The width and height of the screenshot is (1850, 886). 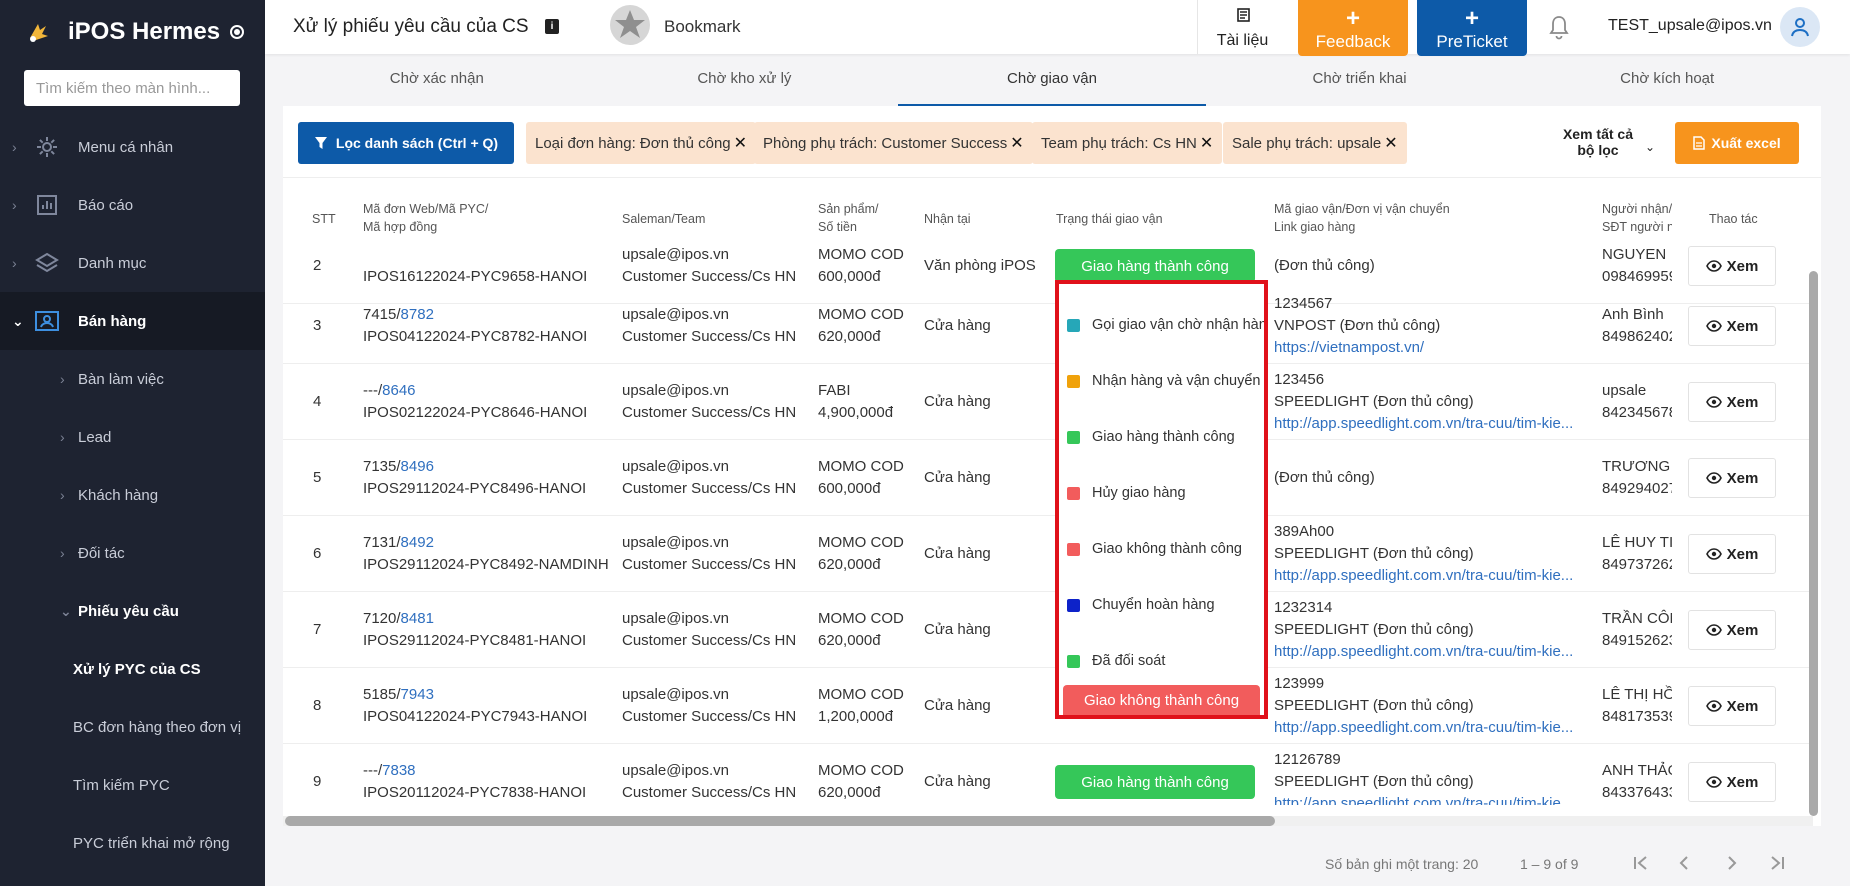 I want to click on docs-button: Tài liệu, so click(x=1242, y=27).